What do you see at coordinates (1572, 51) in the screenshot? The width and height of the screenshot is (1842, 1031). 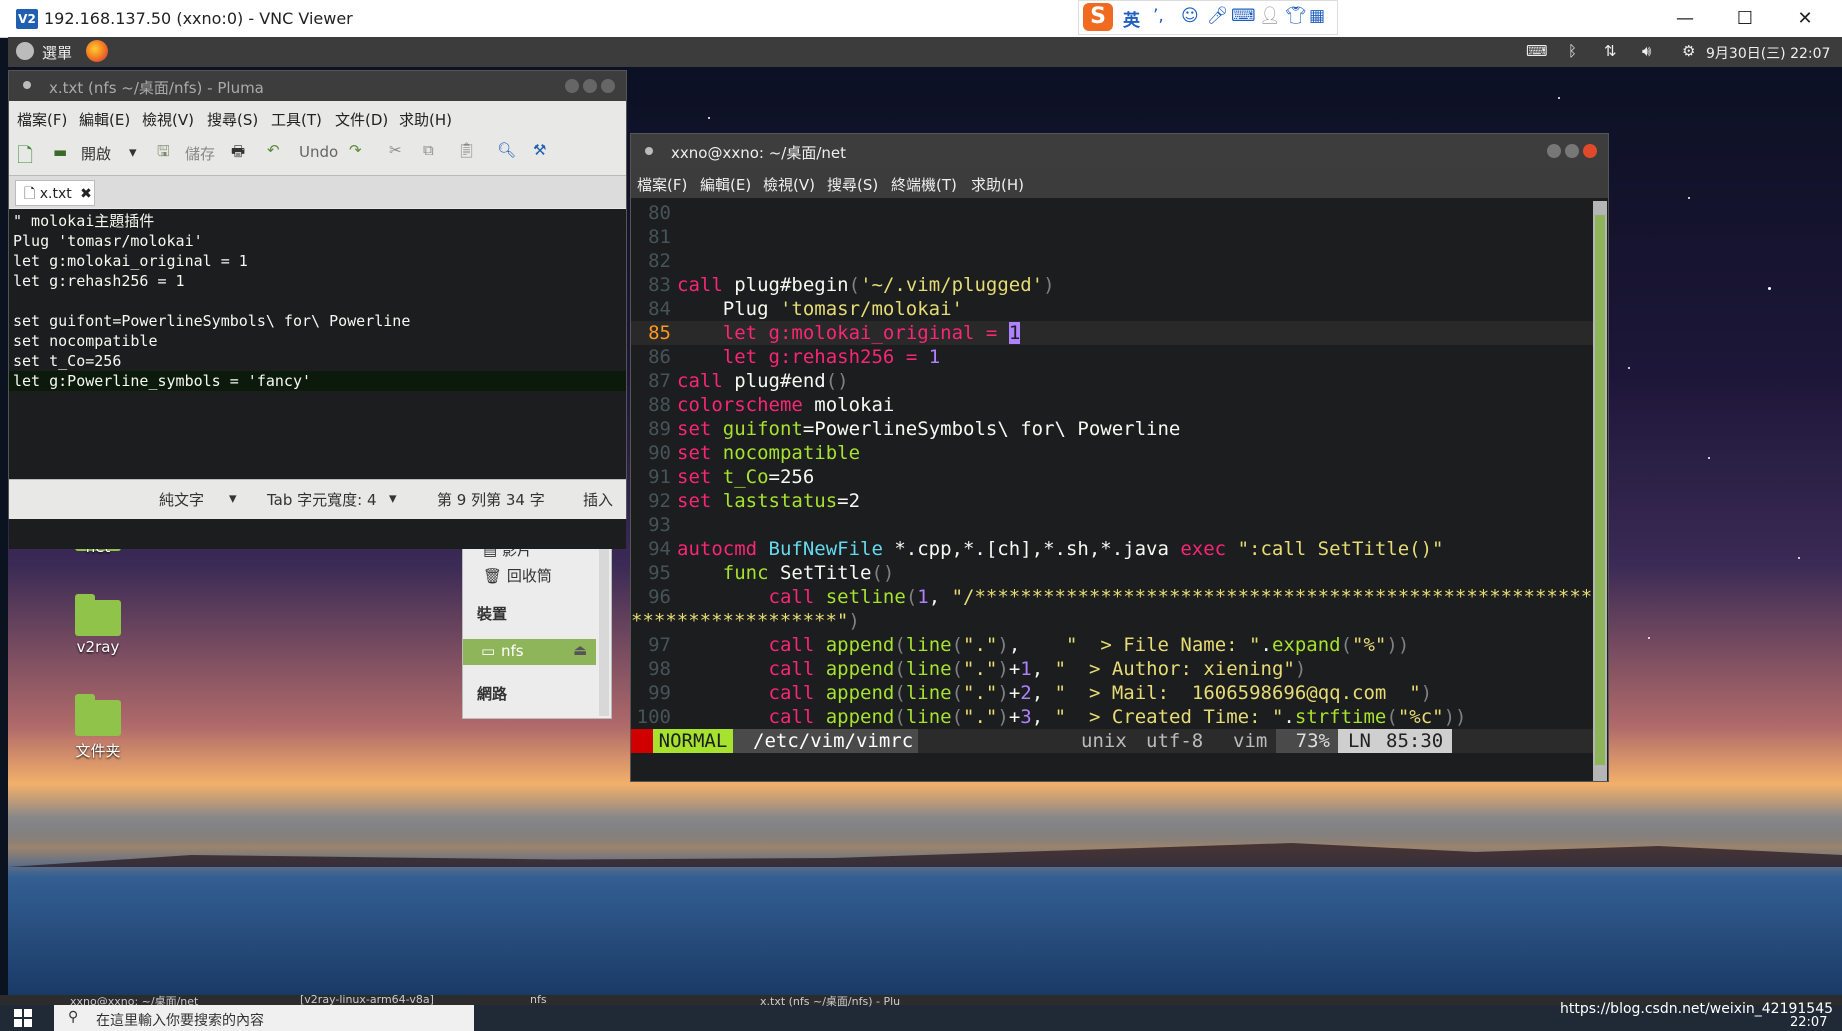 I see `bluetooth-icon: ᛒ` at bounding box center [1572, 51].